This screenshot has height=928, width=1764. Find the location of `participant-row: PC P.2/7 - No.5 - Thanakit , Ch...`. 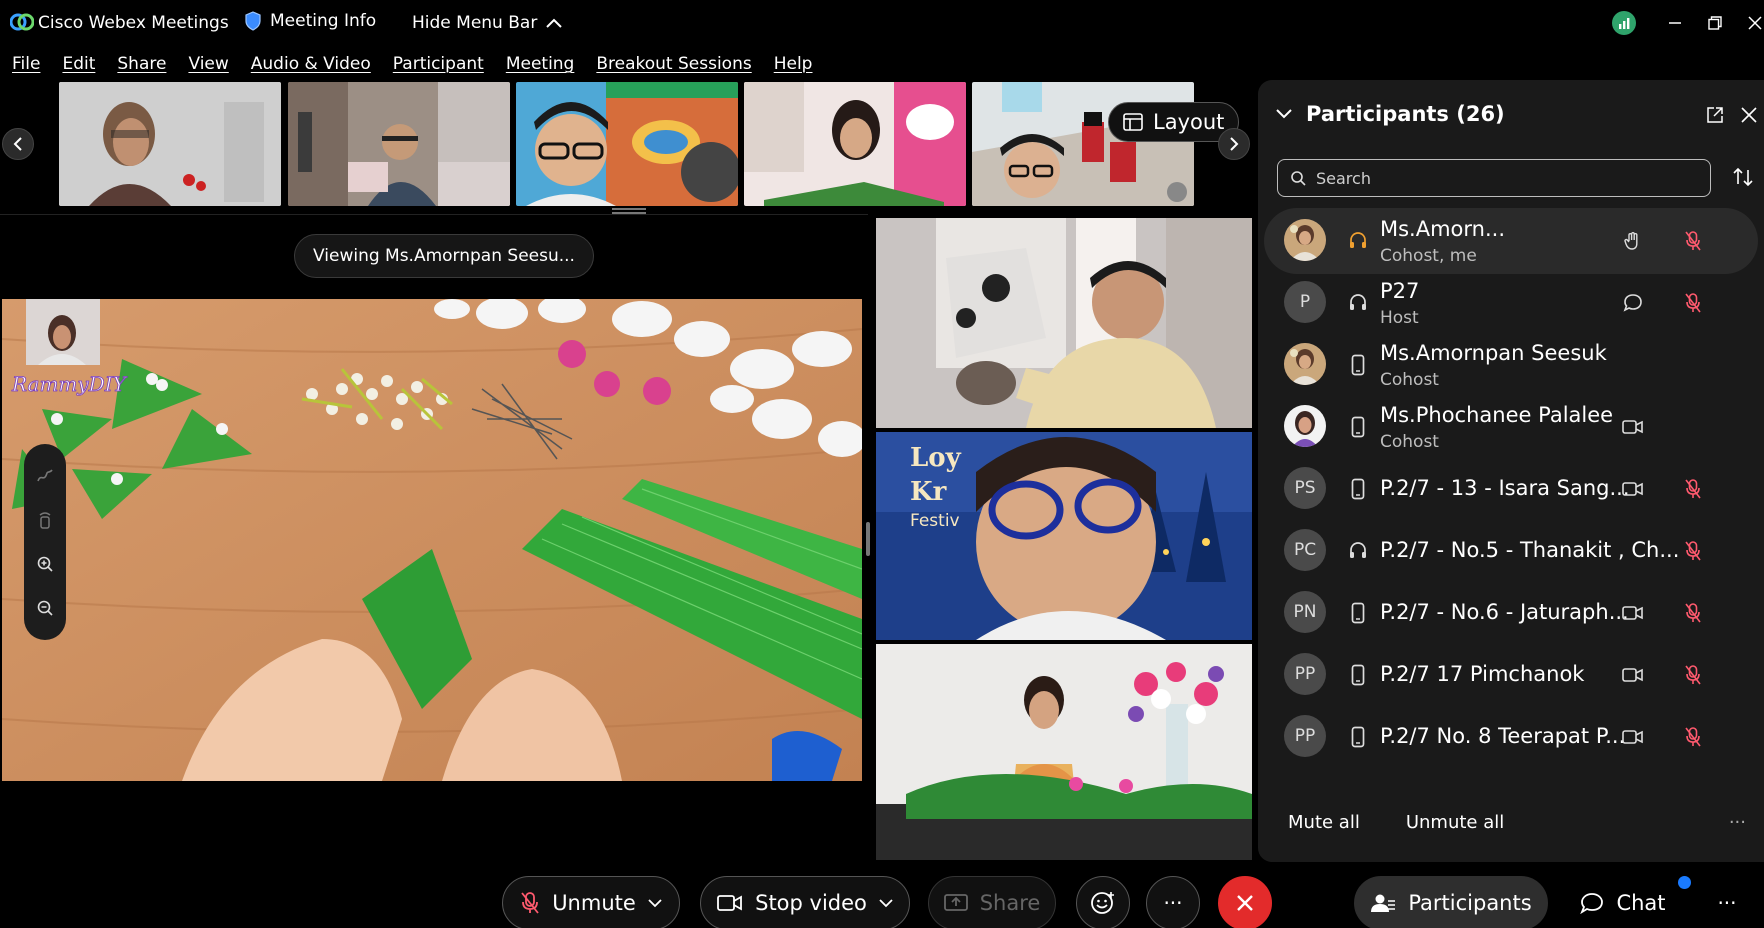

participant-row: PC P.2/7 - No.5 - Thanakit , Ch... is located at coordinates (1511, 551).